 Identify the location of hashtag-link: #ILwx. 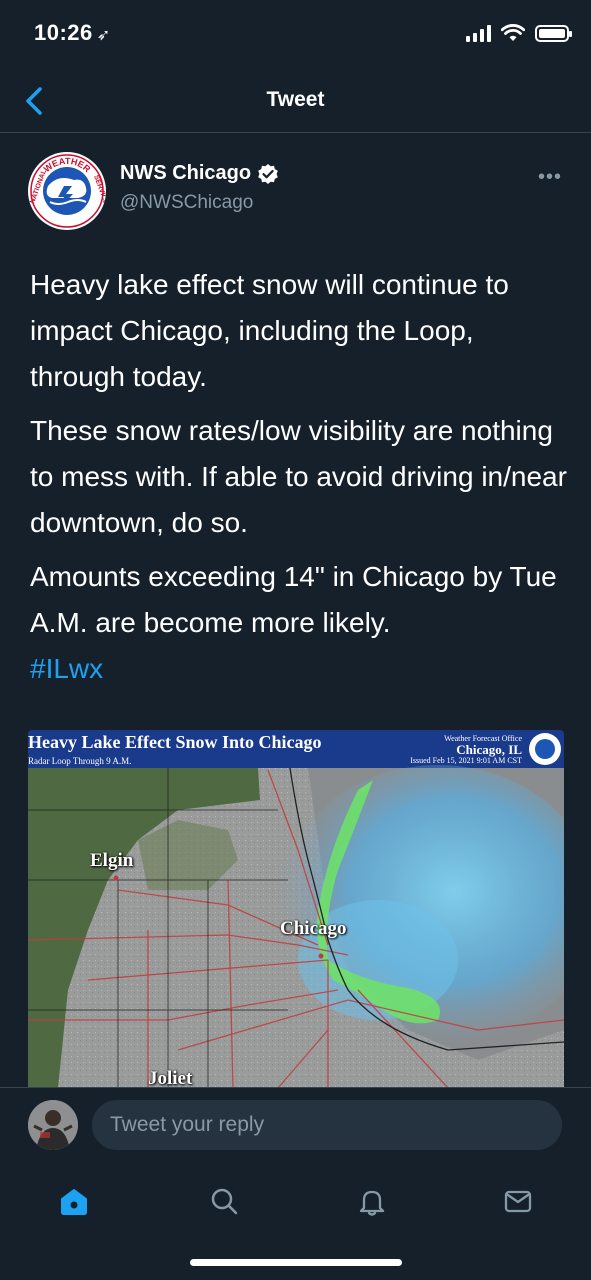
(66, 668).